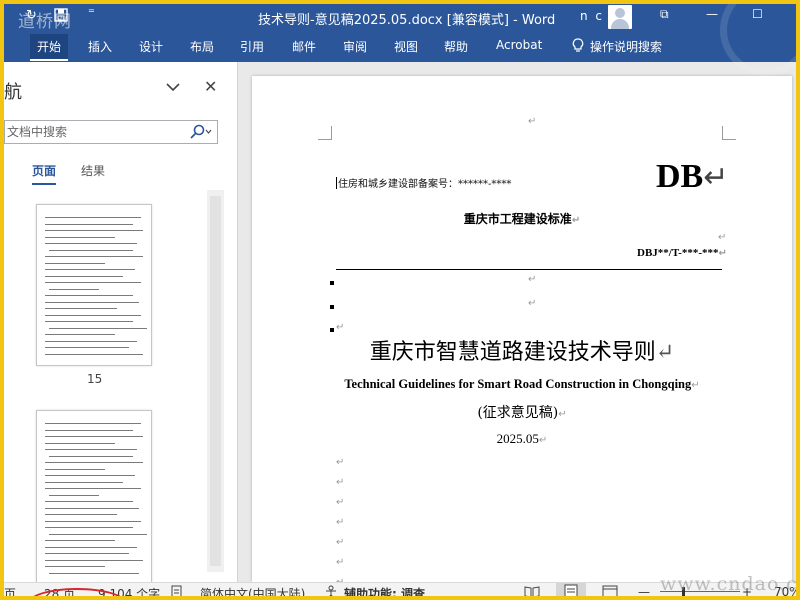  Describe the element at coordinates (31, 15) in the screenshot. I see `autosave-icon: ↻` at that location.